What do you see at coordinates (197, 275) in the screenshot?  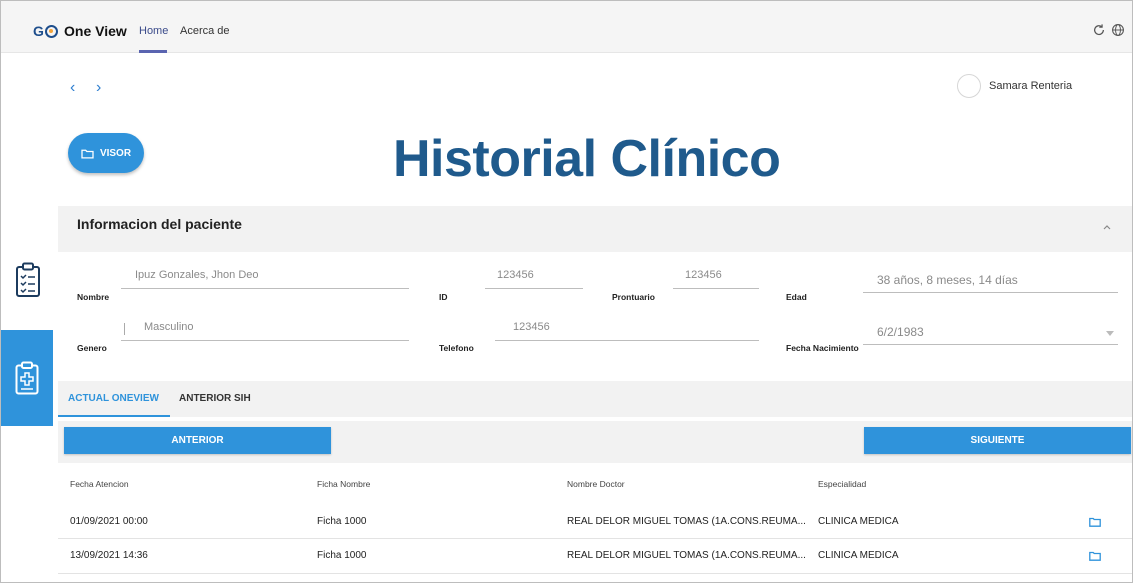 I see `nombre-value: Ipuz Gonzales, Jhon Deo` at bounding box center [197, 275].